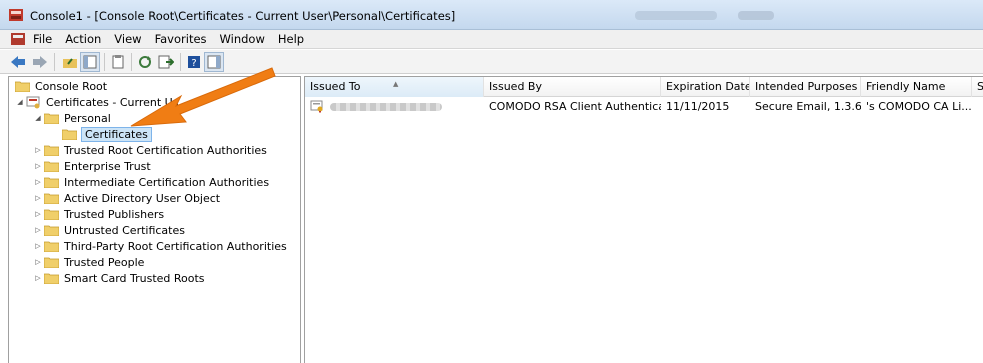 The width and height of the screenshot is (983, 363). I want to click on forward-button, so click(40, 62).